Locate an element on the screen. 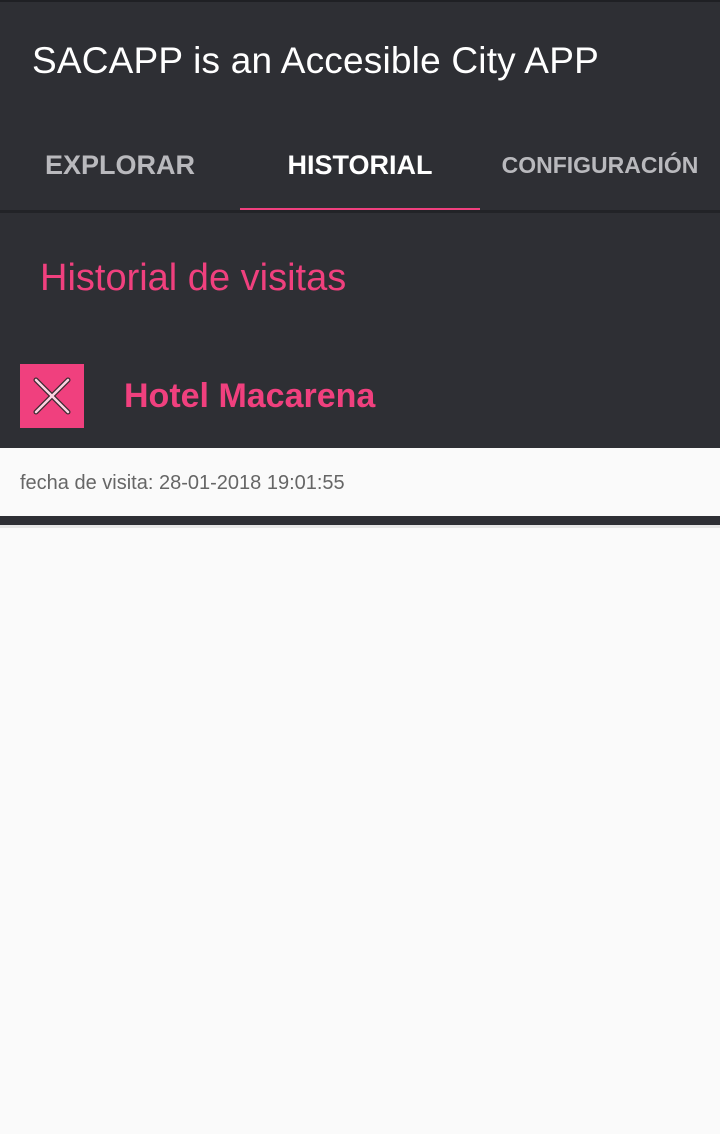  tab-configuracion: CONFIGURACIÓN is located at coordinates (600, 166).